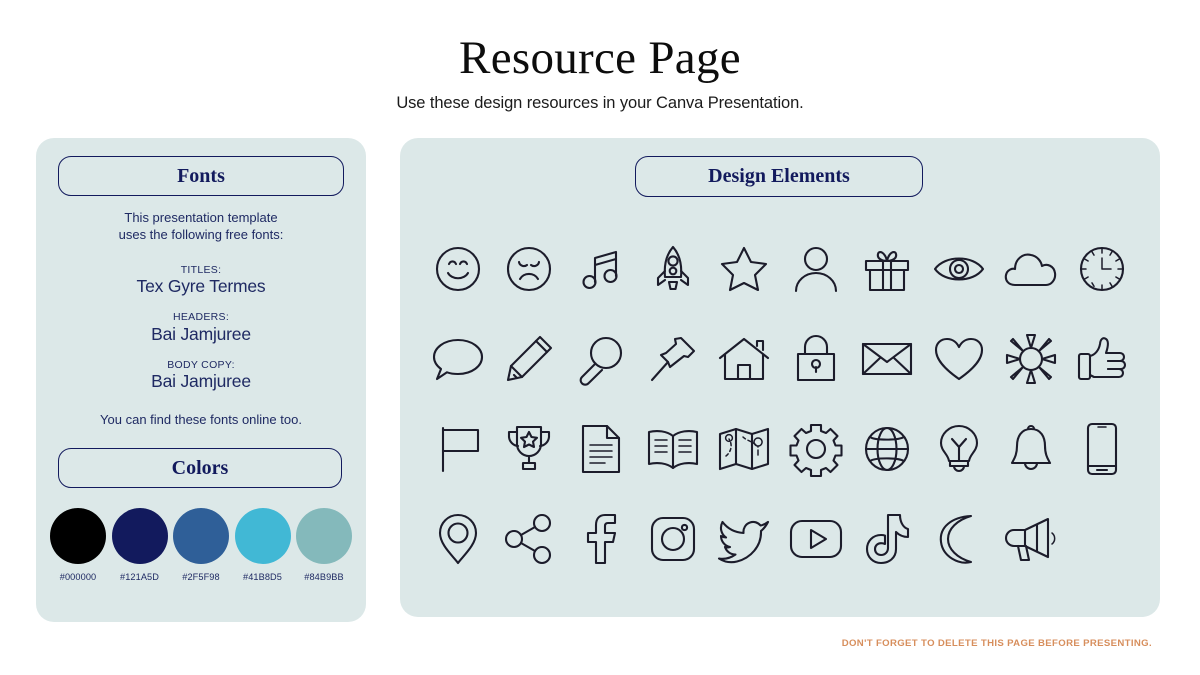 This screenshot has width=1200, height=675. I want to click on fonts-heading-pill: Fonts, so click(201, 176).